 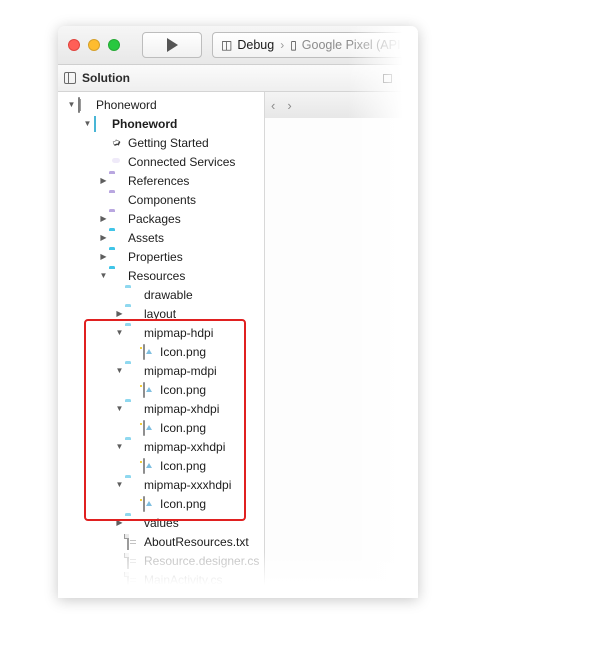 I want to click on solution-pad-title: Solution, so click(x=106, y=78).